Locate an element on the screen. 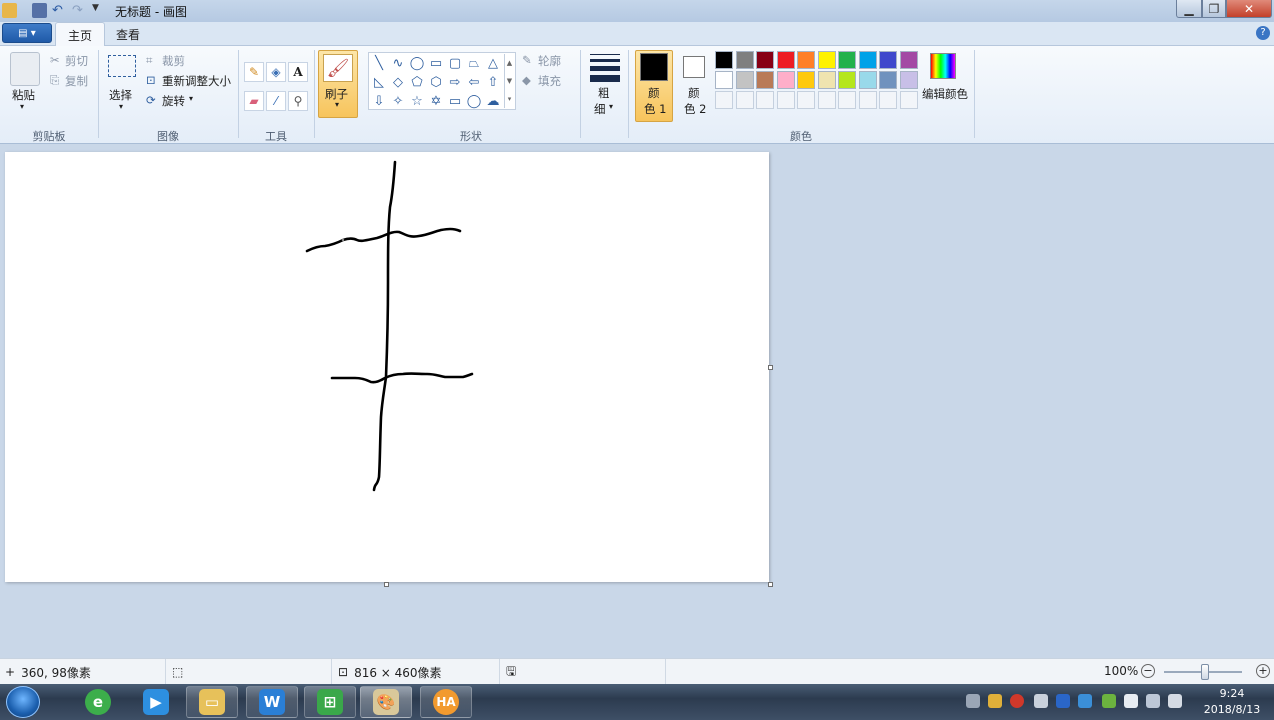 Image resolution: width=1274 pixels, height=720 pixels. customize-quick-access-icon: ▼ is located at coordinates (99, 10).